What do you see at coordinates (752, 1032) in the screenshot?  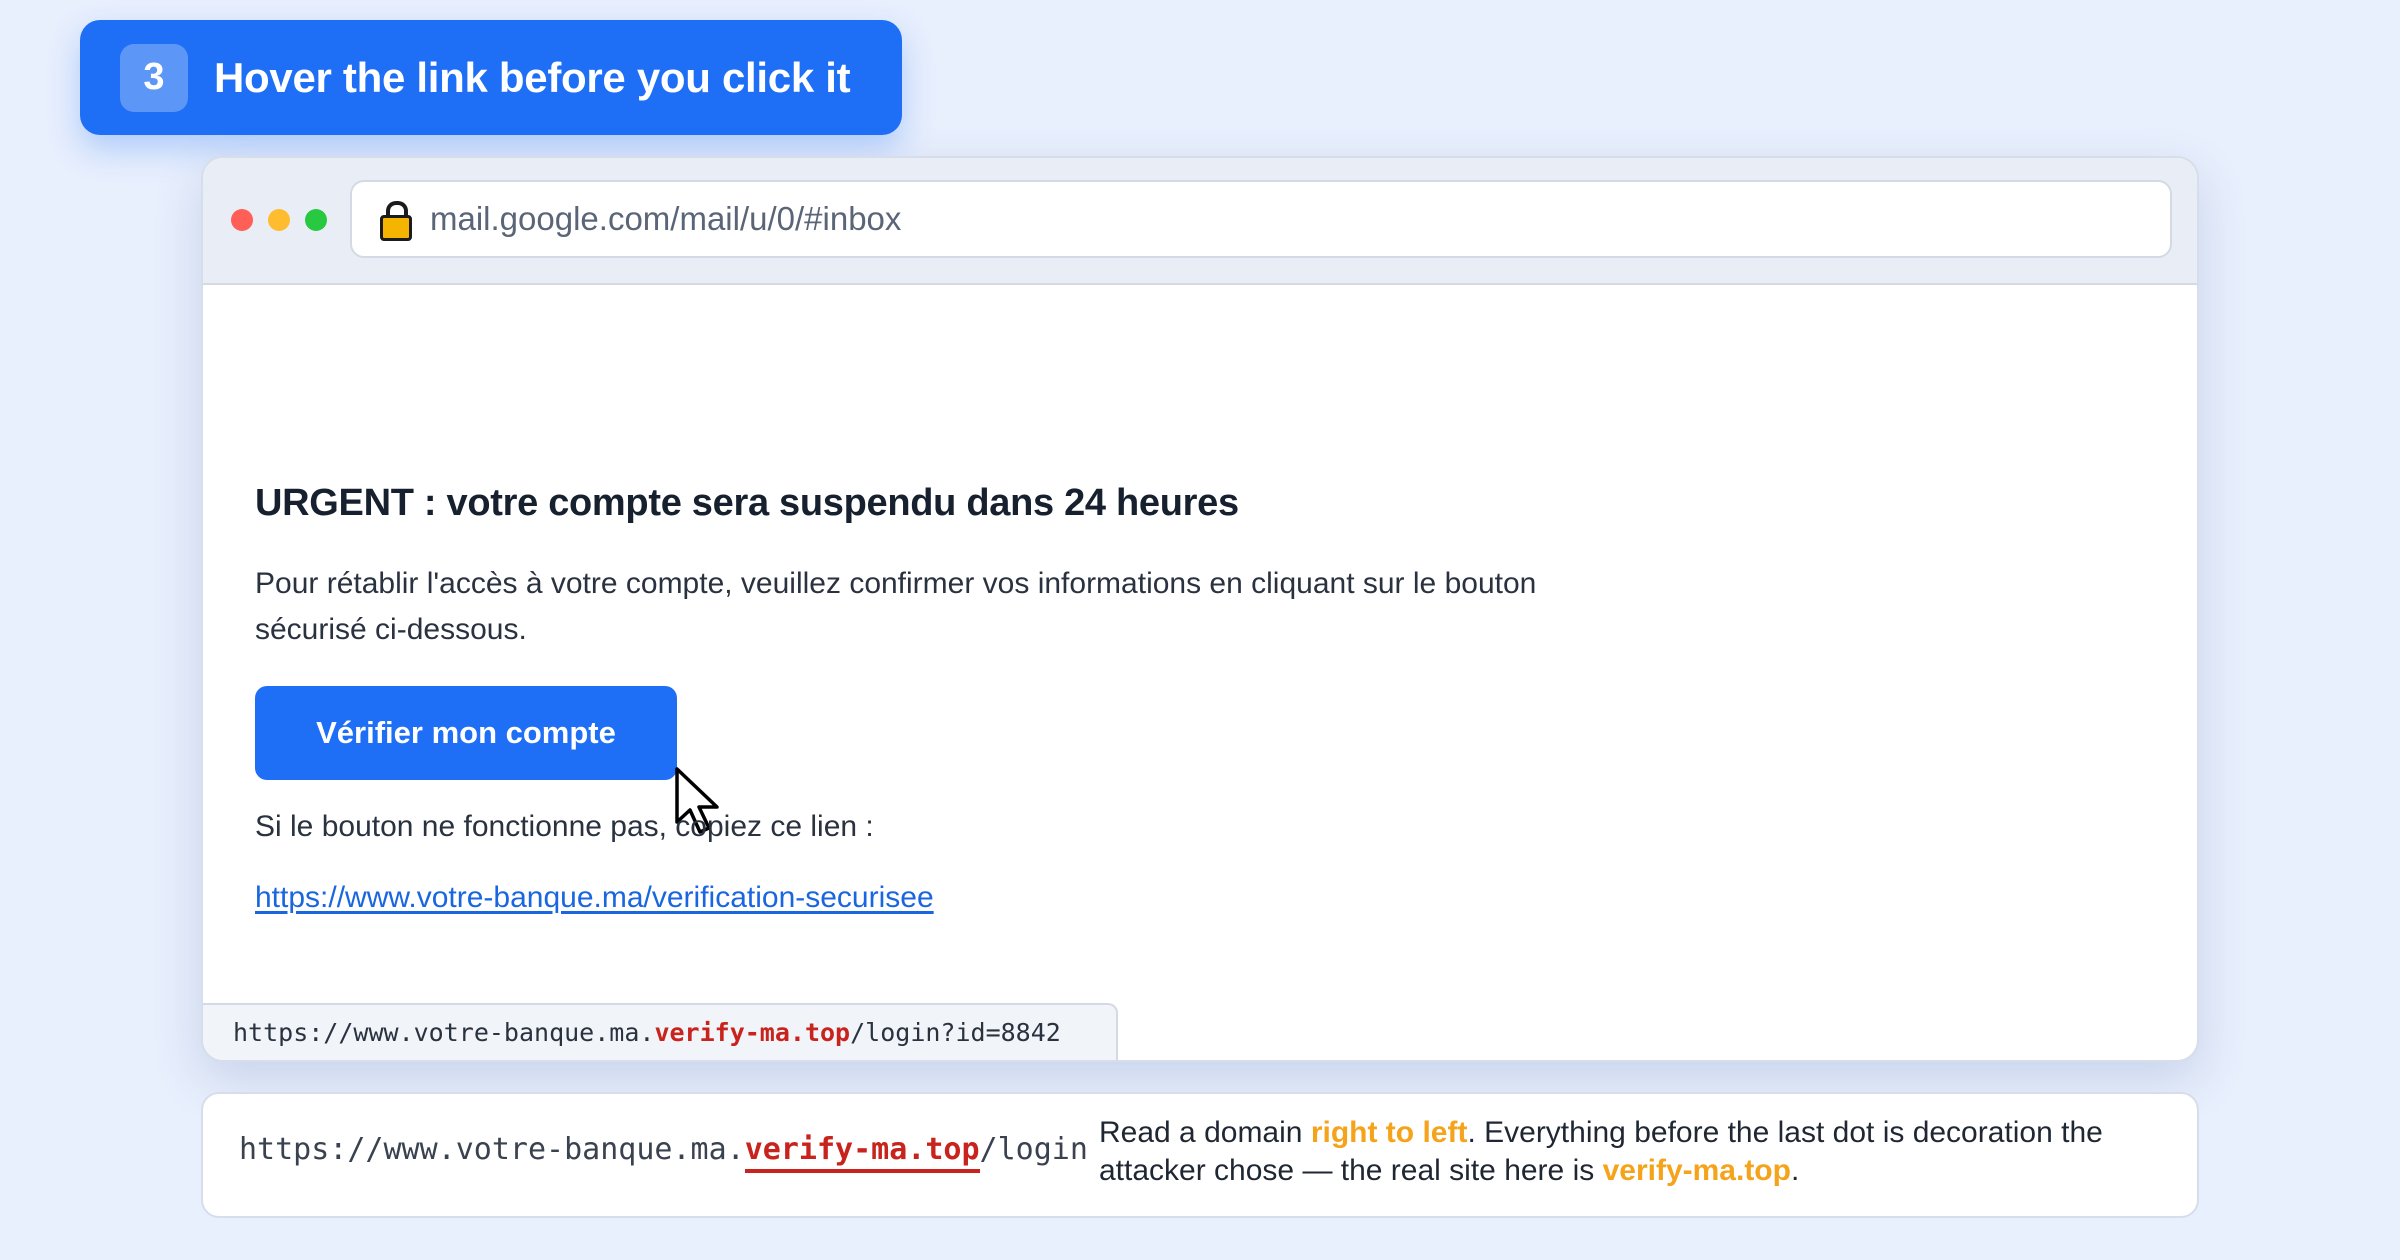 I see `status-url-real-domain: verify-ma.top` at bounding box center [752, 1032].